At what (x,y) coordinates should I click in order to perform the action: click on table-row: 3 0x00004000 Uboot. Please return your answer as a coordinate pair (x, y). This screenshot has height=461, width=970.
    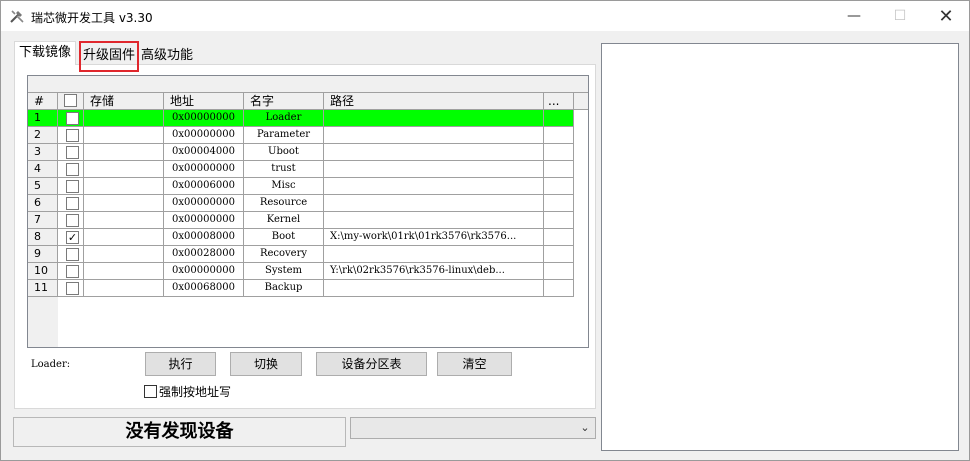
    Looking at the image, I should click on (301, 152).